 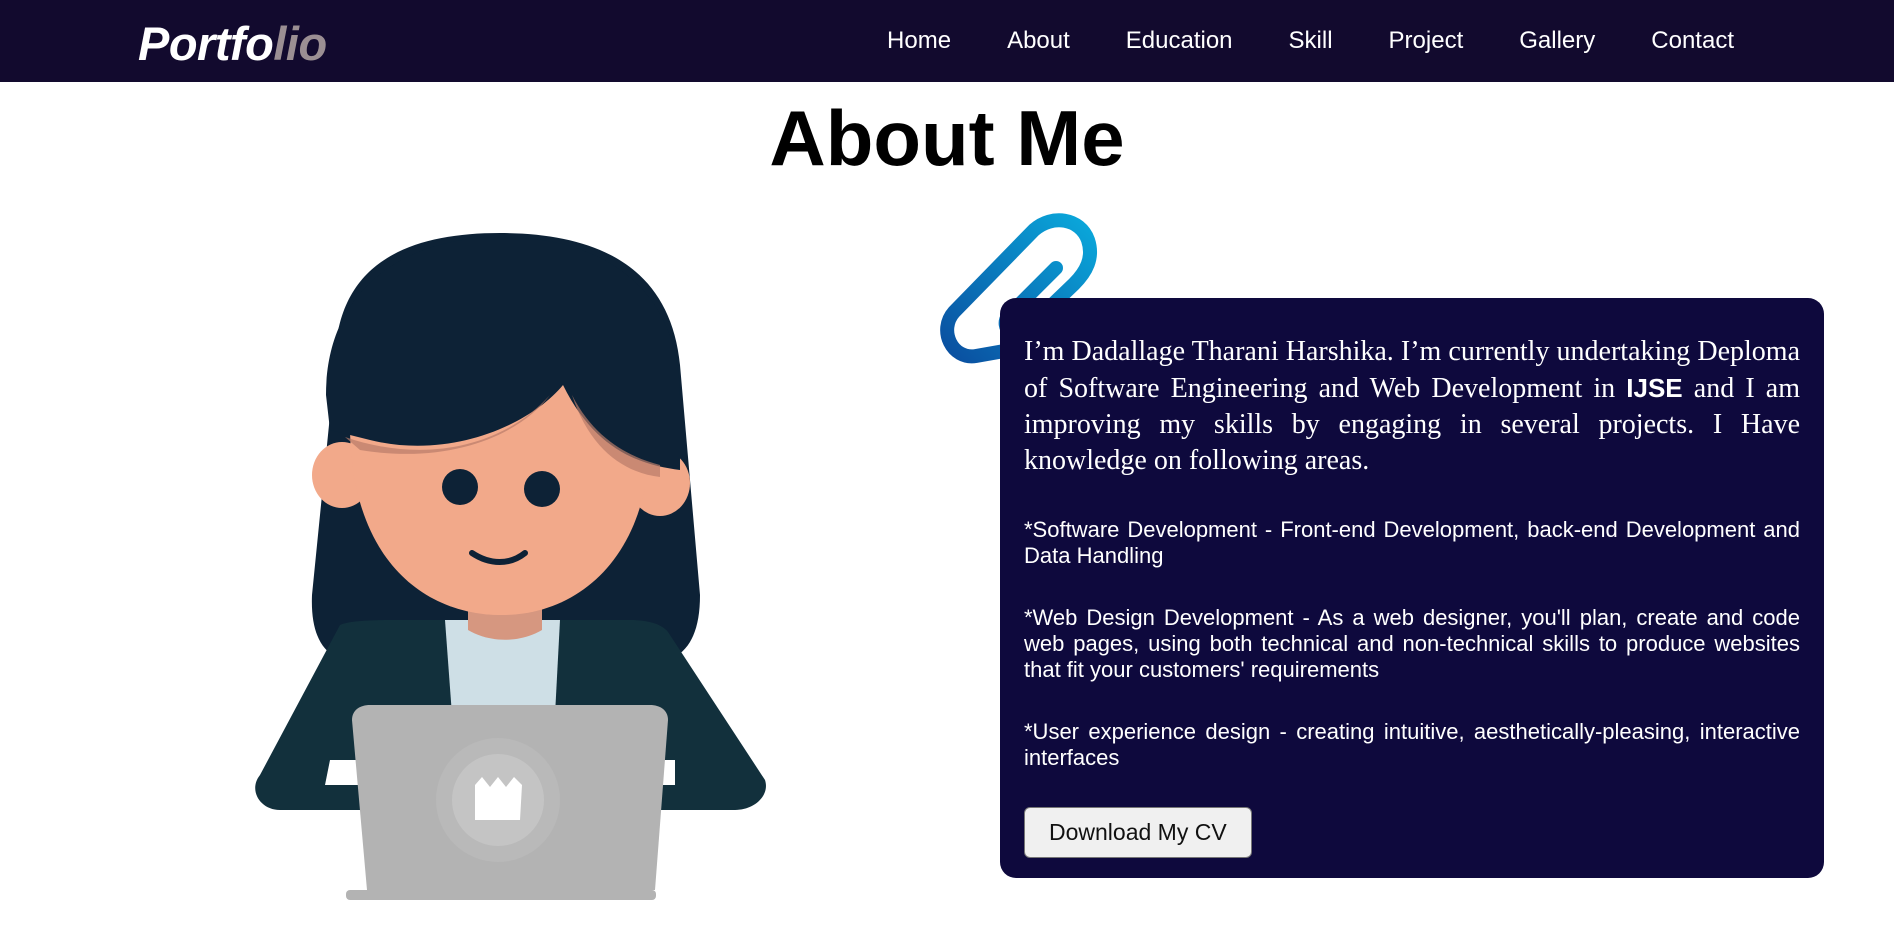 What do you see at coordinates (206, 43) in the screenshot?
I see `logo-main-text: Portfo` at bounding box center [206, 43].